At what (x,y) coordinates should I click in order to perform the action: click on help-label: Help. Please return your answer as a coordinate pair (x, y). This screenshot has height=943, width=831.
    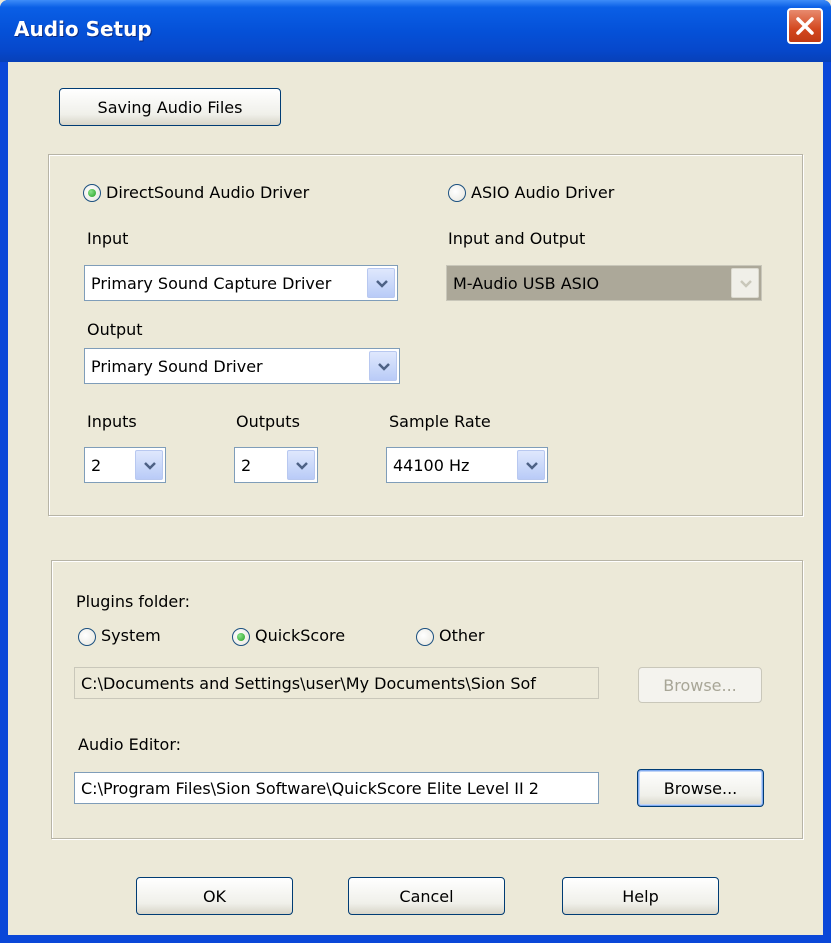
    Looking at the image, I should click on (640, 896).